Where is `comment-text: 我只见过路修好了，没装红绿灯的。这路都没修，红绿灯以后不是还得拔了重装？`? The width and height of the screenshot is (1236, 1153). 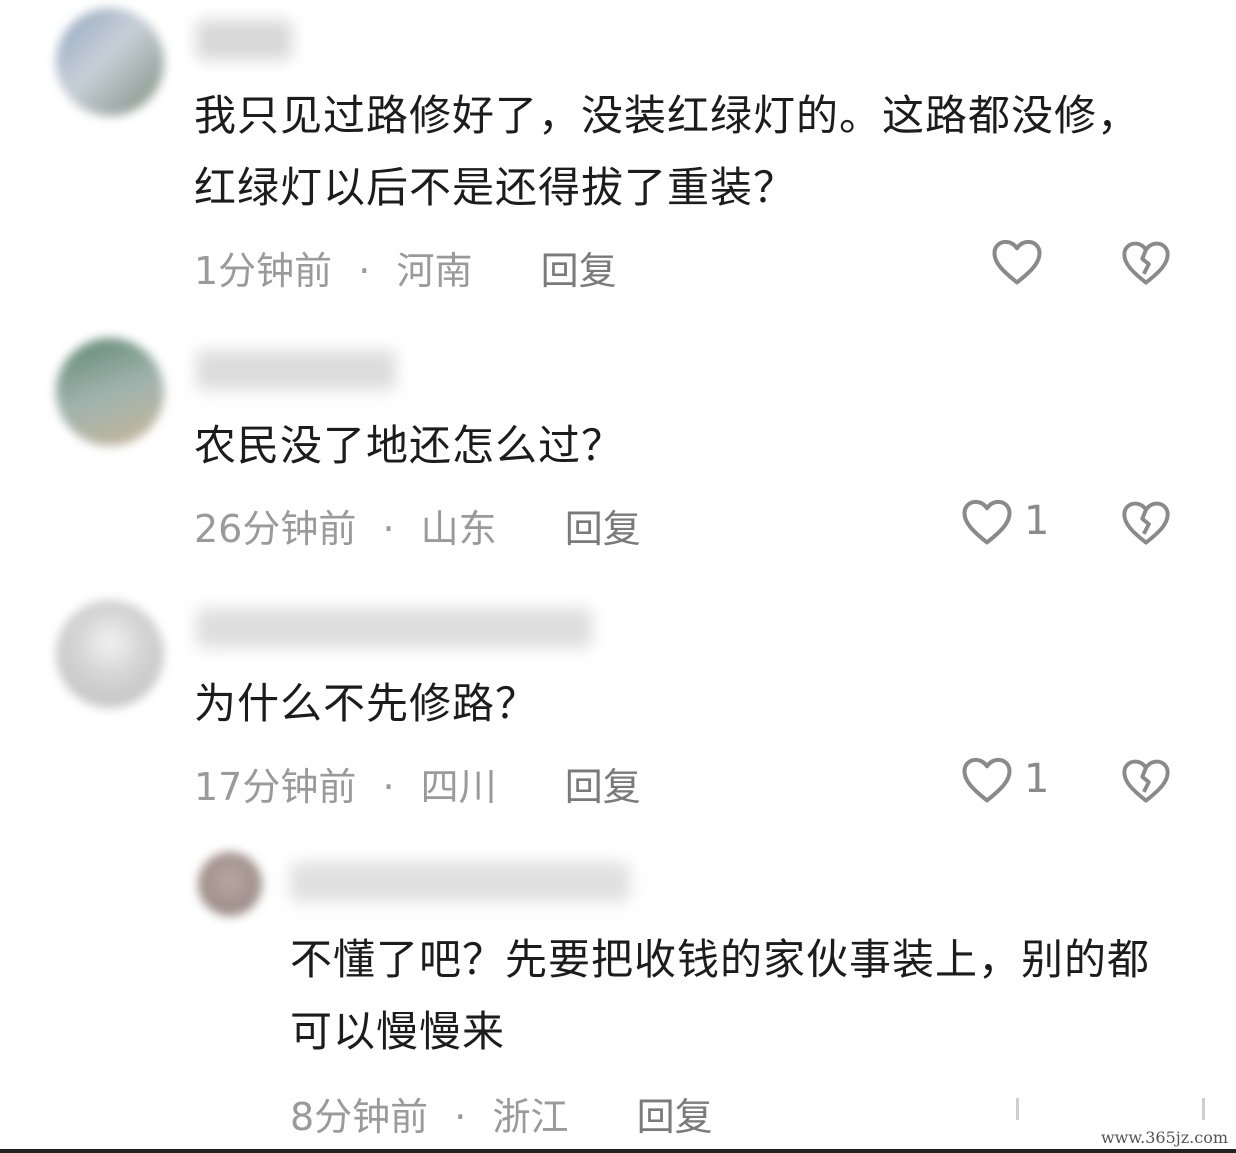
comment-text: 我只见过路修好了，没装红绿灯的。这路都没修，红绿灯以后不是还得拔了重装？ is located at coordinates (667, 151).